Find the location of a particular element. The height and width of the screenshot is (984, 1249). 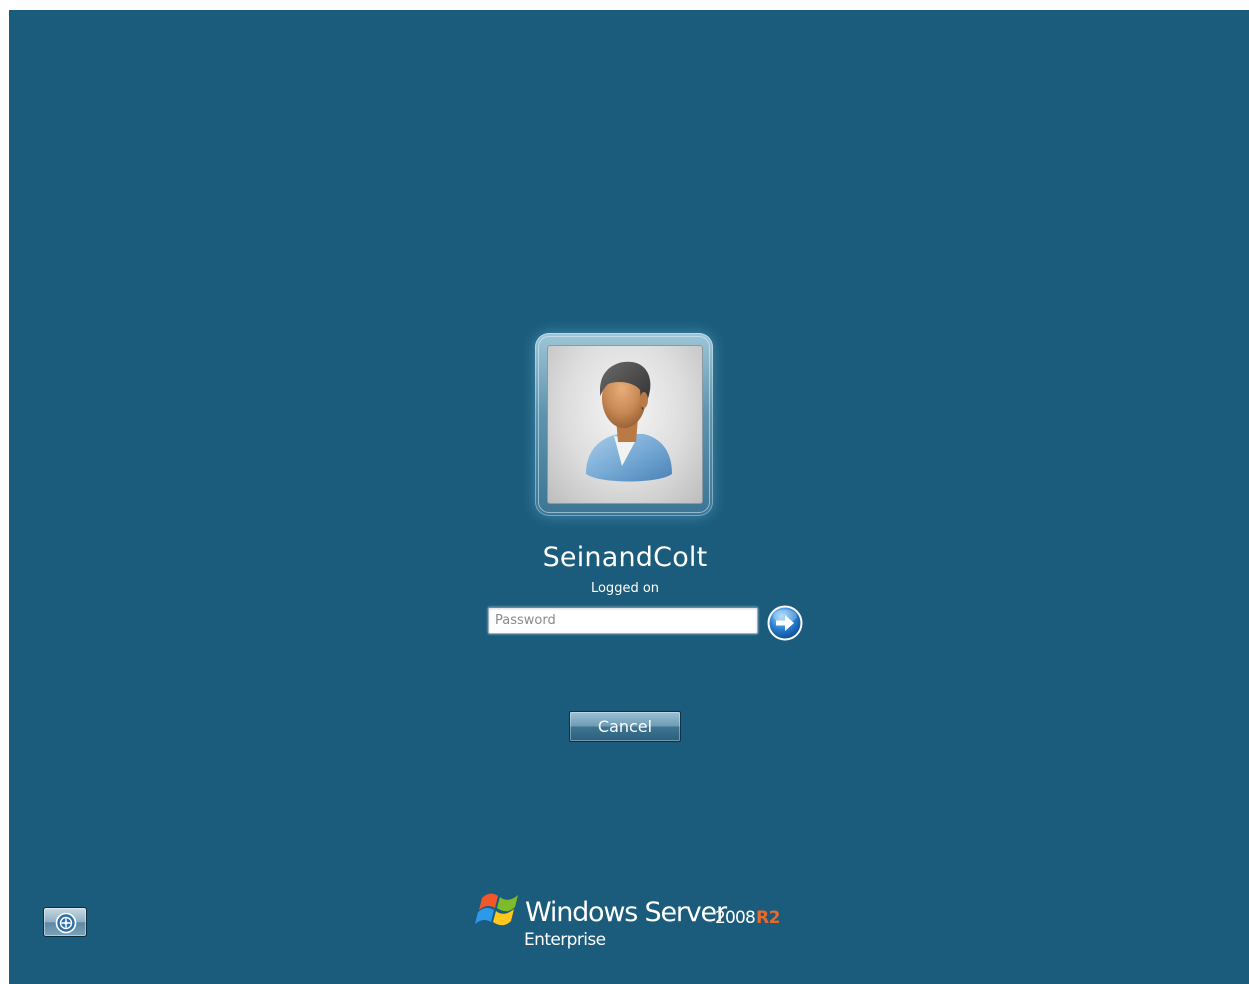

user-avatar is located at coordinates (625, 424).